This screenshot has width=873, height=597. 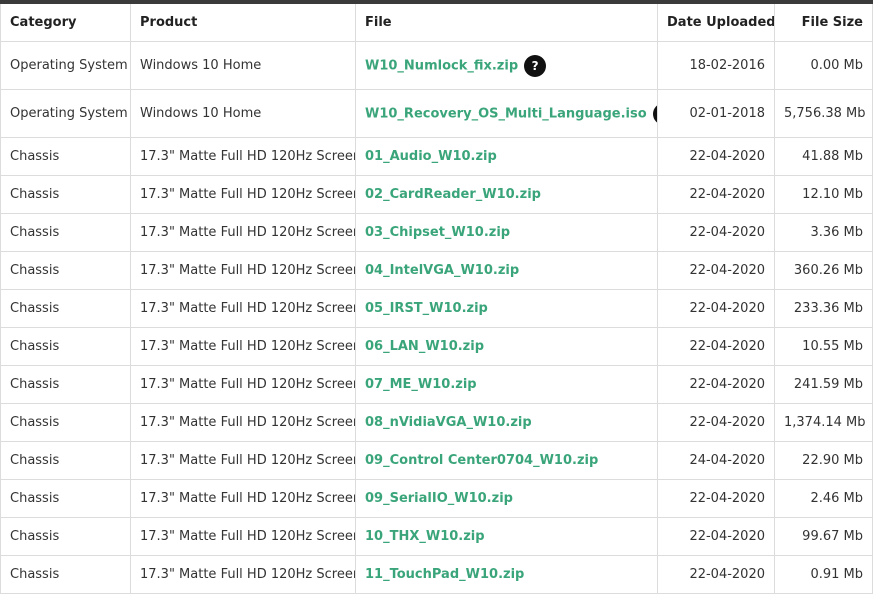 What do you see at coordinates (823, 384) in the screenshot?
I see `cell-file-size: 241.59 Mb` at bounding box center [823, 384].